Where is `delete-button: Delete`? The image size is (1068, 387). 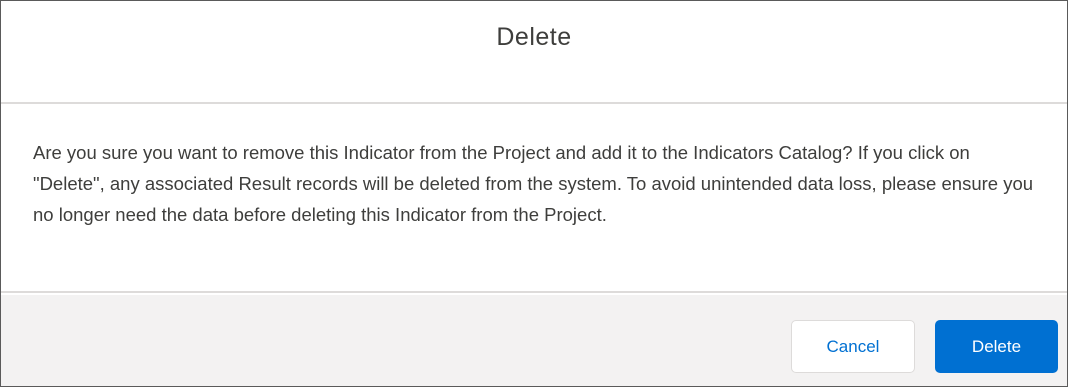 delete-button: Delete is located at coordinates (996, 346).